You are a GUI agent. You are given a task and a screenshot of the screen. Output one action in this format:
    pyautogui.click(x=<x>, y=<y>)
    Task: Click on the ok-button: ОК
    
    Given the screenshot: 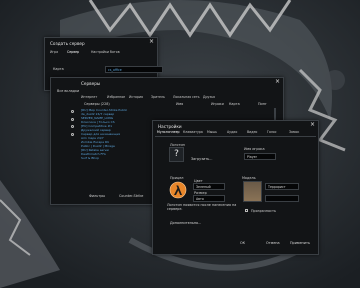 What is the action you would take?
    pyautogui.click(x=242, y=243)
    